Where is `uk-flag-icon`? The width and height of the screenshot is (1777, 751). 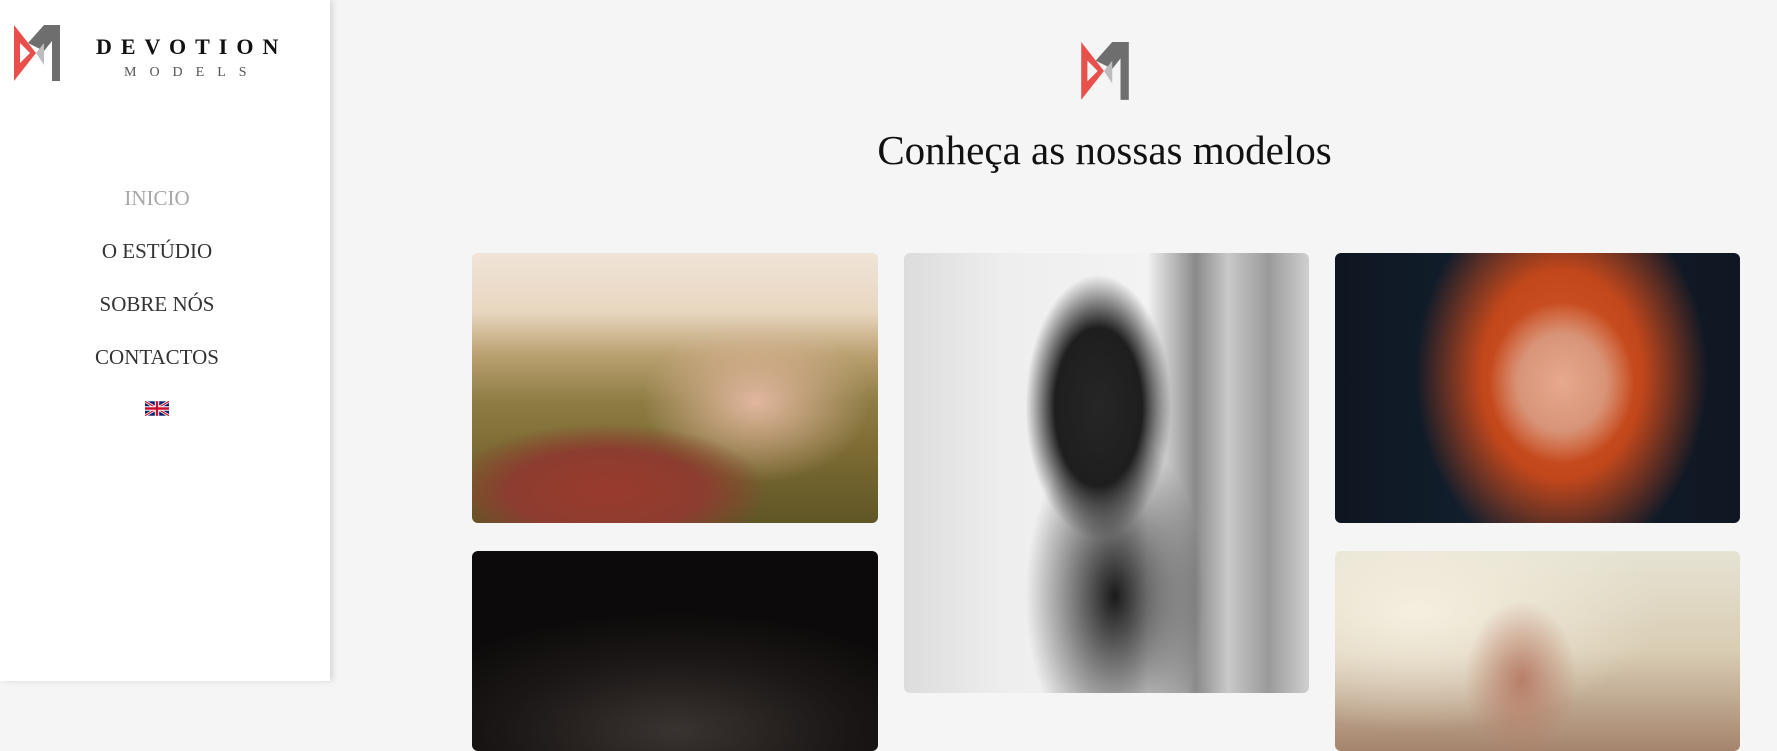
uk-flag-icon is located at coordinates (157, 410).